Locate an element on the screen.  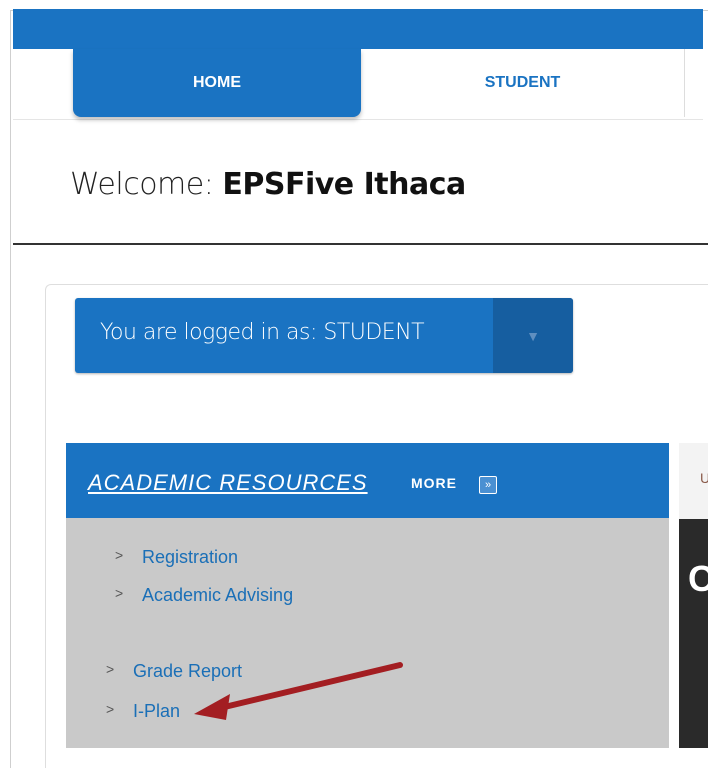
academic-resources-header: ACADEMIC RESOURCES MORE » is located at coordinates (367, 480).